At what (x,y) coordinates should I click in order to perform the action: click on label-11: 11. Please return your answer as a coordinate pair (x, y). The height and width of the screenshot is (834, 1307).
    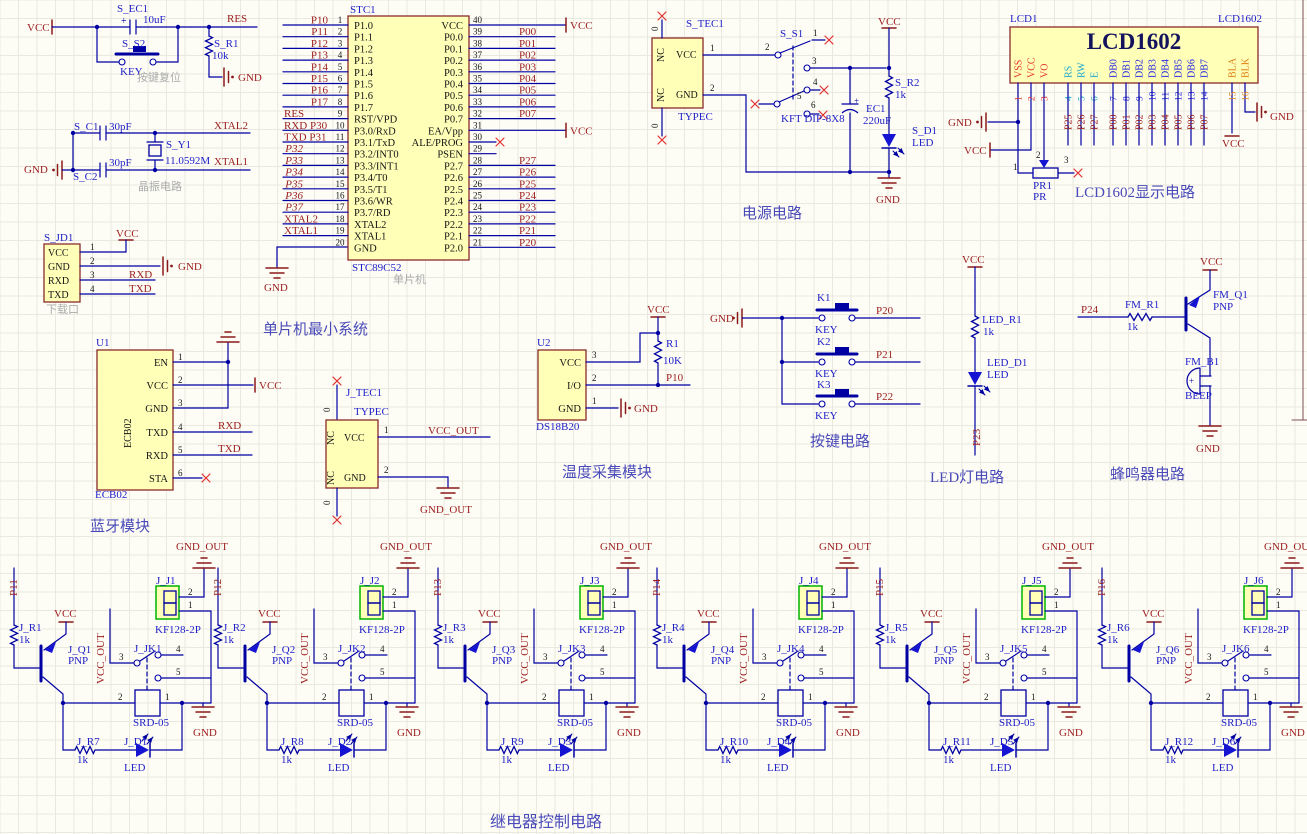
    Looking at the image, I should click on (1167, 96).